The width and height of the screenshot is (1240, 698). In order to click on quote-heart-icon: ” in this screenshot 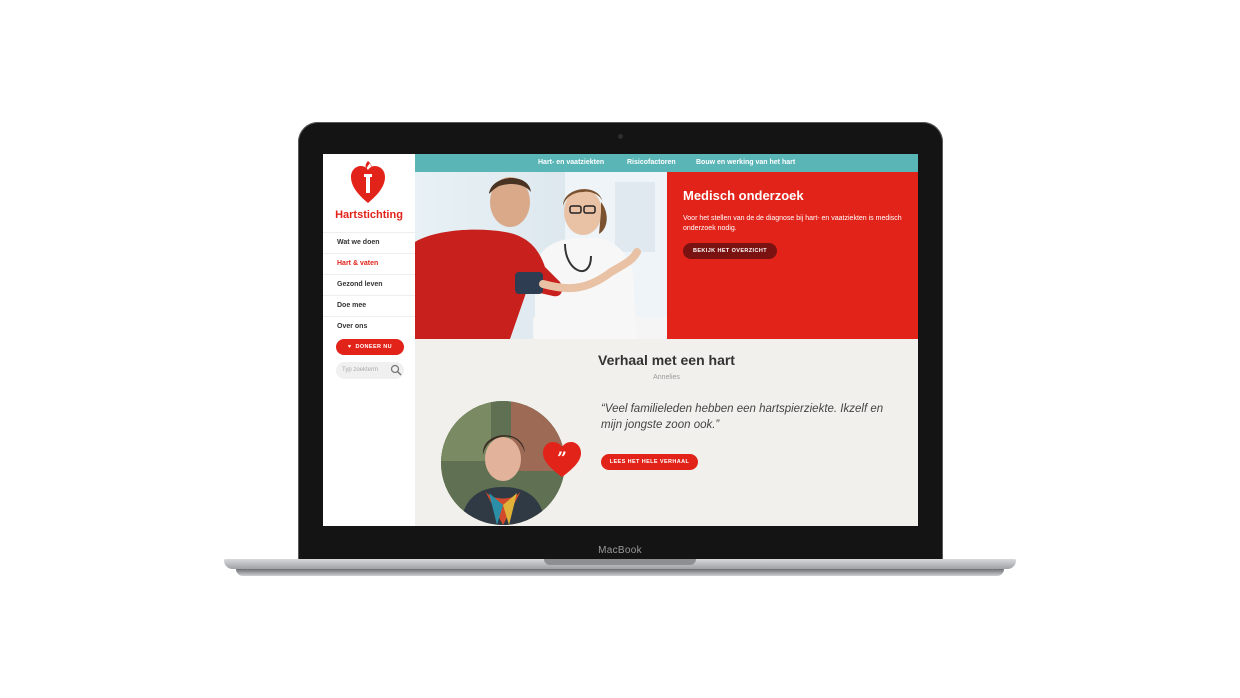, I will do `click(562, 459)`.